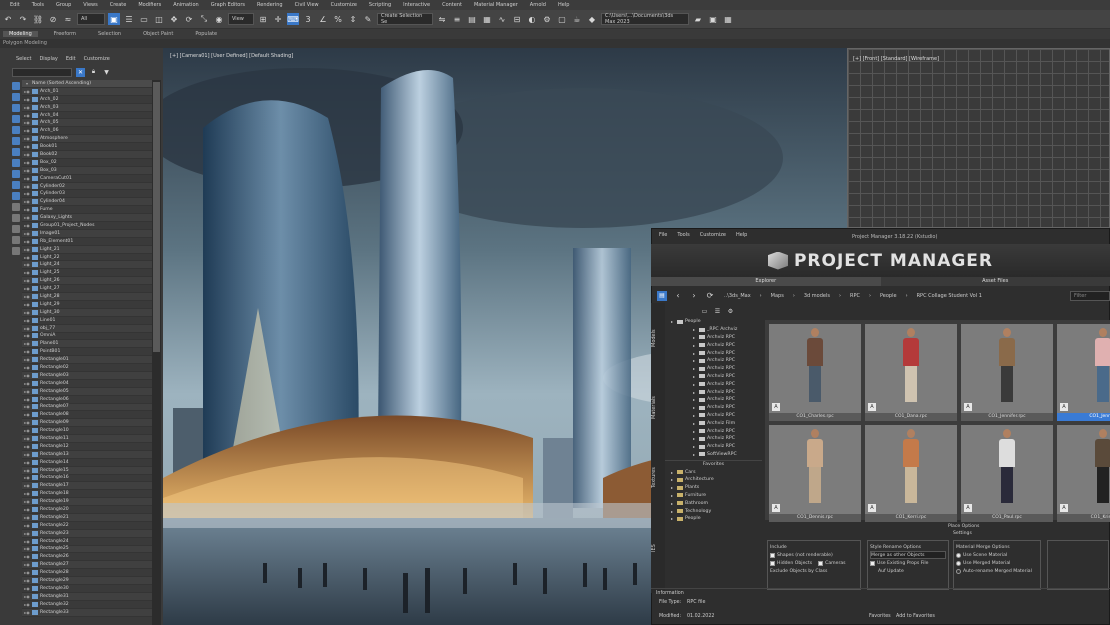  What do you see at coordinates (87, 91) in the screenshot?
I see `scene-object-row: ▸◉ Arch_01` at bounding box center [87, 91].